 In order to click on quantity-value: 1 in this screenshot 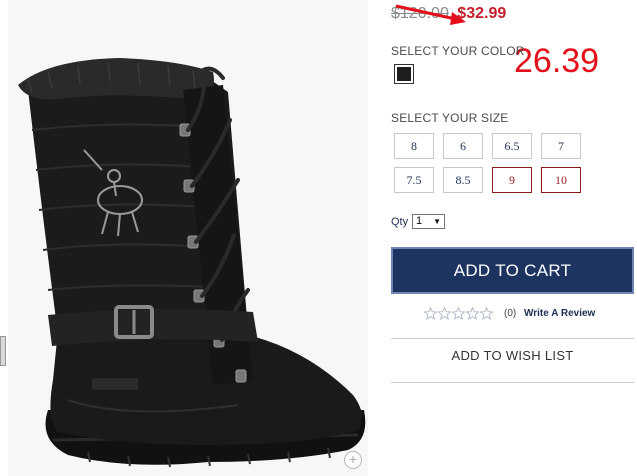, I will do `click(419, 221)`.